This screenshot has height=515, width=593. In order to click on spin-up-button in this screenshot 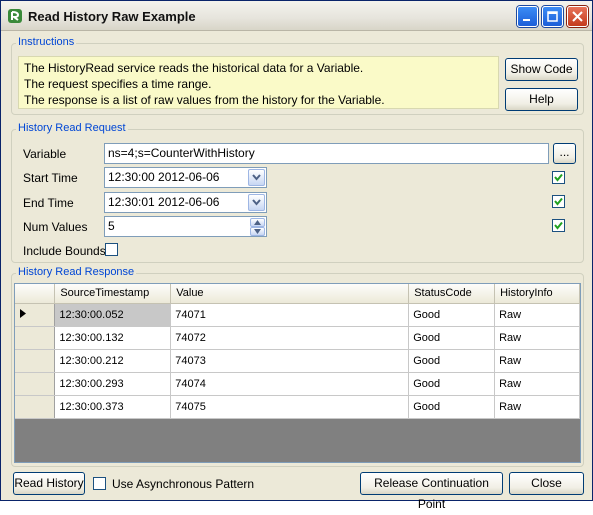, I will do `click(257, 222)`.